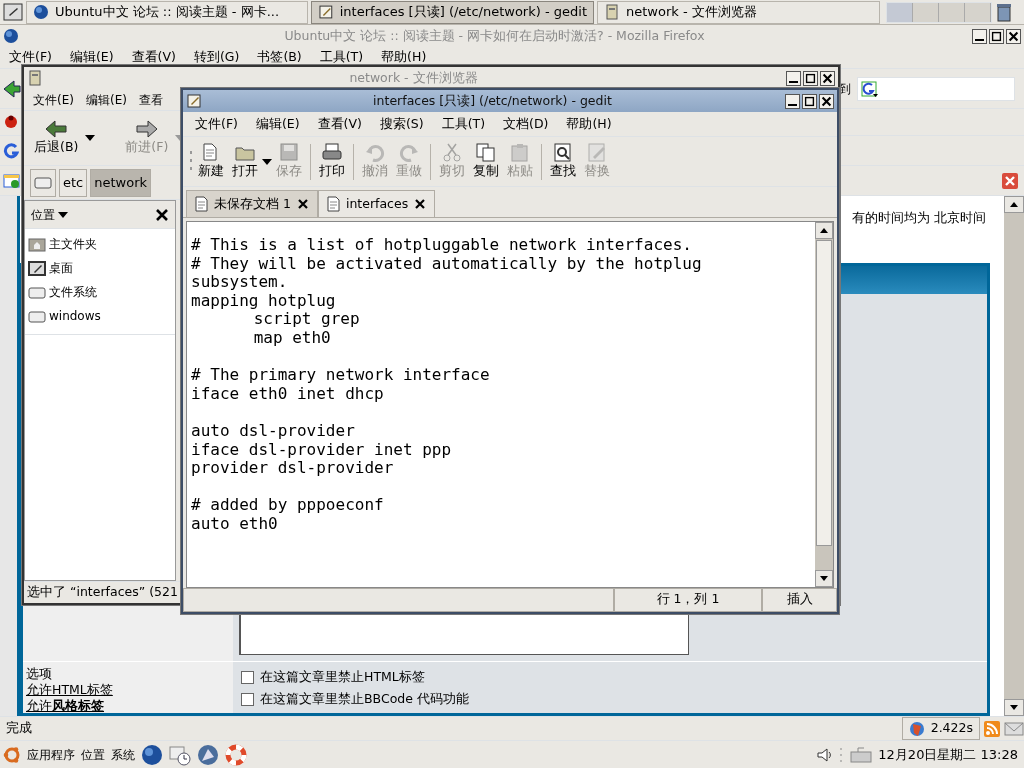 The height and width of the screenshot is (768, 1024). What do you see at coordinates (150, 99) in the screenshot?
I see `menu-item: 查看` at bounding box center [150, 99].